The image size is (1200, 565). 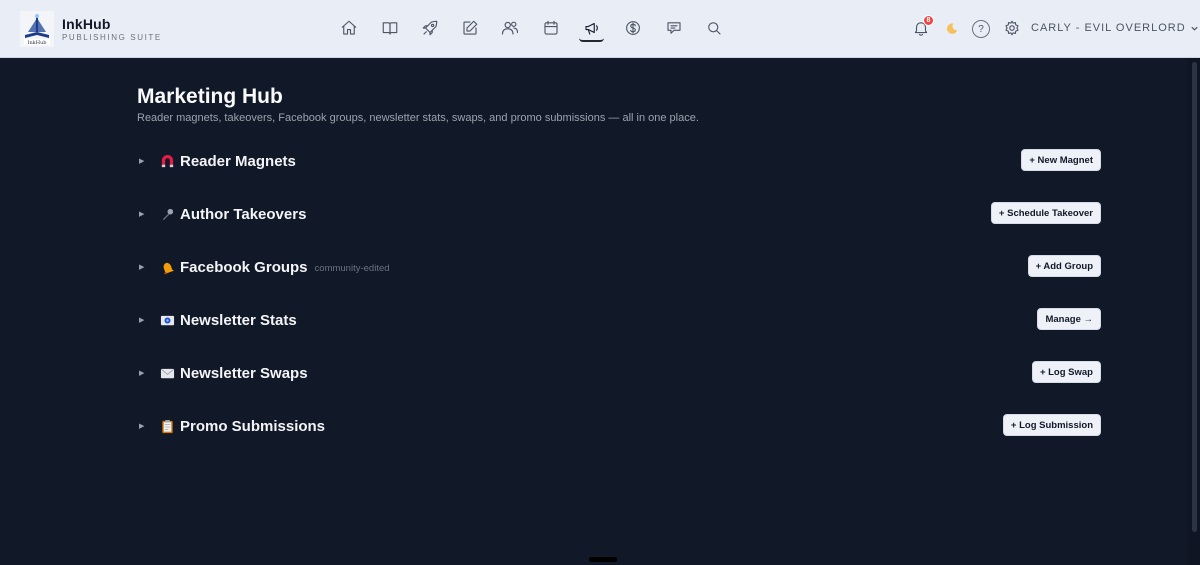 I want to click on bell-icon, so click(x=167, y=267).